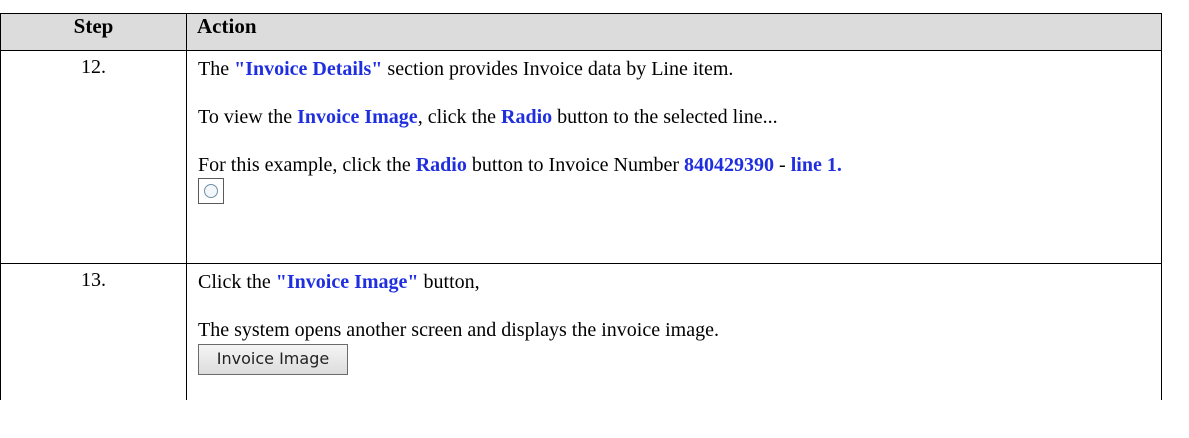 This screenshot has height=438, width=1189. Describe the element at coordinates (679, 282) in the screenshot. I see `action-paragraph: Click the "Invoice Image" button,` at that location.